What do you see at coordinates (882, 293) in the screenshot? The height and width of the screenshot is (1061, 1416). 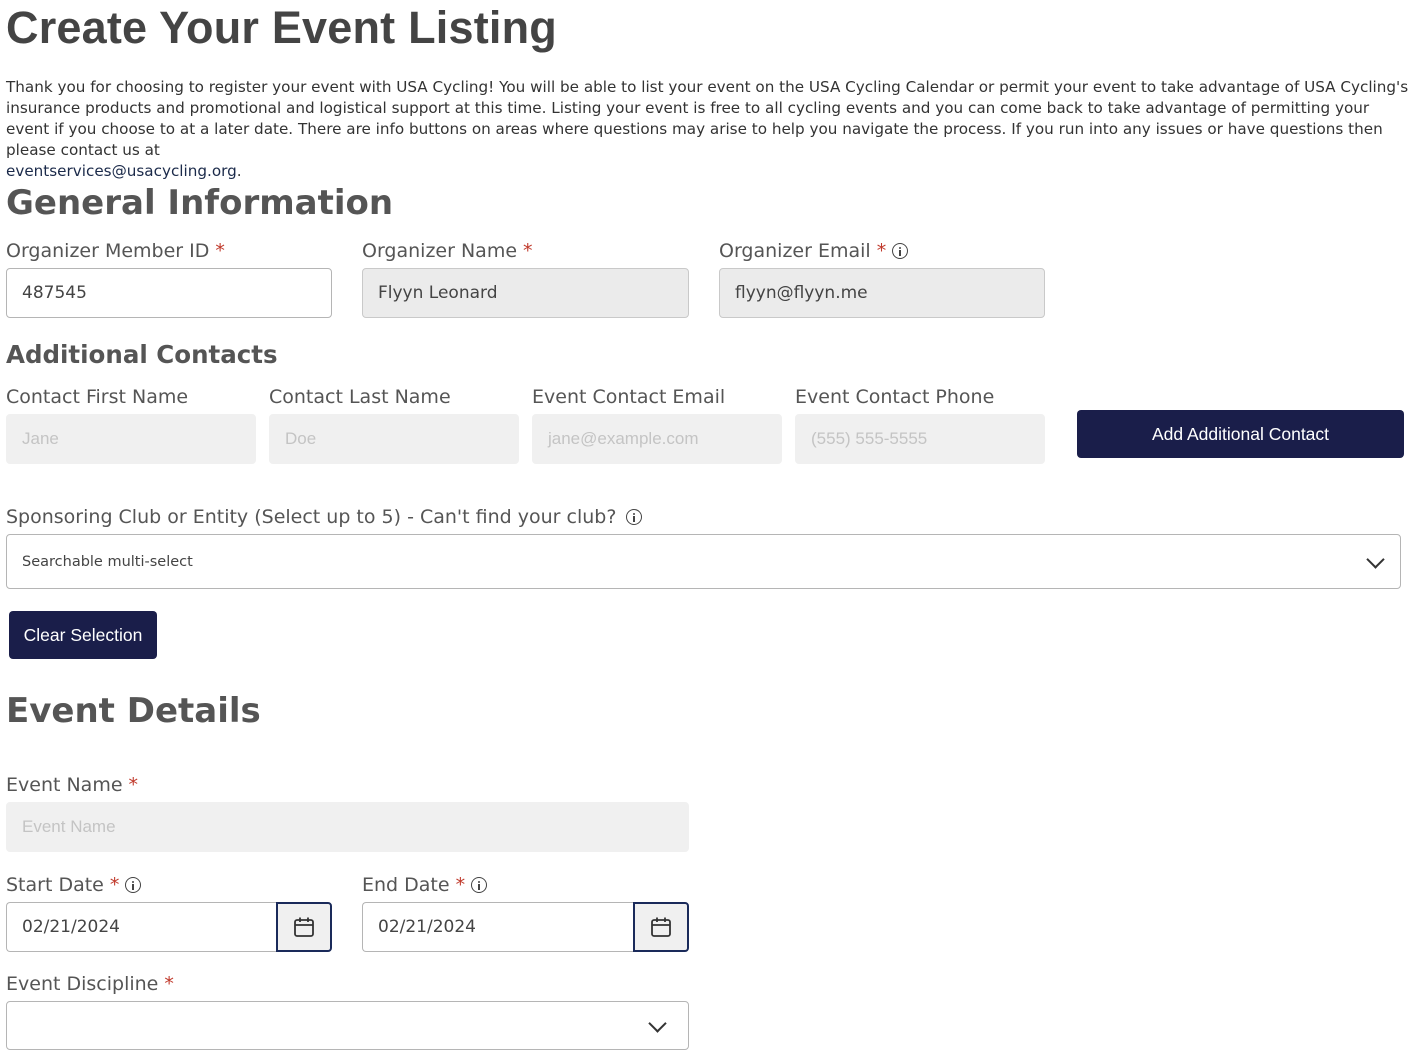 I see `organizer-email-input: flyyn@flyyn.me` at bounding box center [882, 293].